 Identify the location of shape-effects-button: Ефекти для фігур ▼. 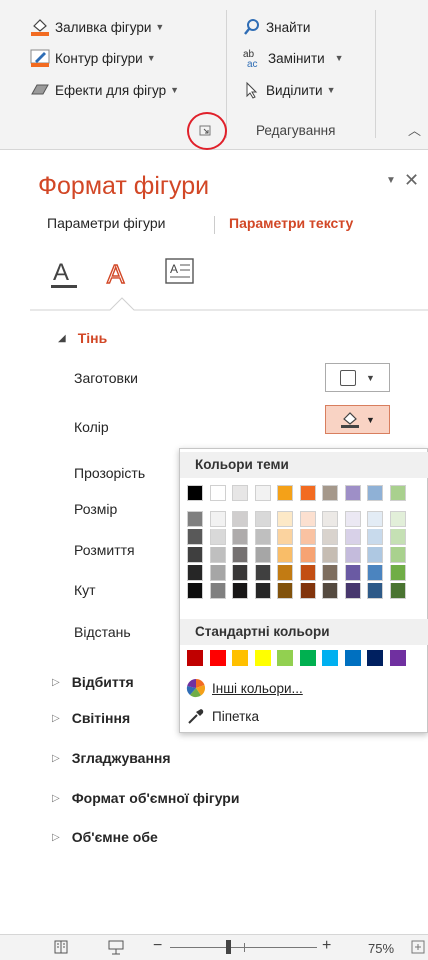
(104, 90).